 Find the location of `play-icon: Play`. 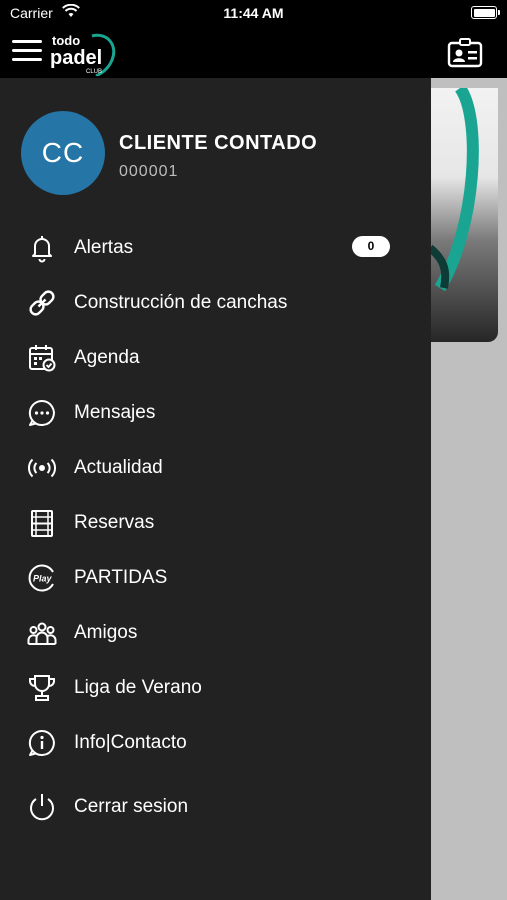

play-icon: Play is located at coordinates (41, 578).